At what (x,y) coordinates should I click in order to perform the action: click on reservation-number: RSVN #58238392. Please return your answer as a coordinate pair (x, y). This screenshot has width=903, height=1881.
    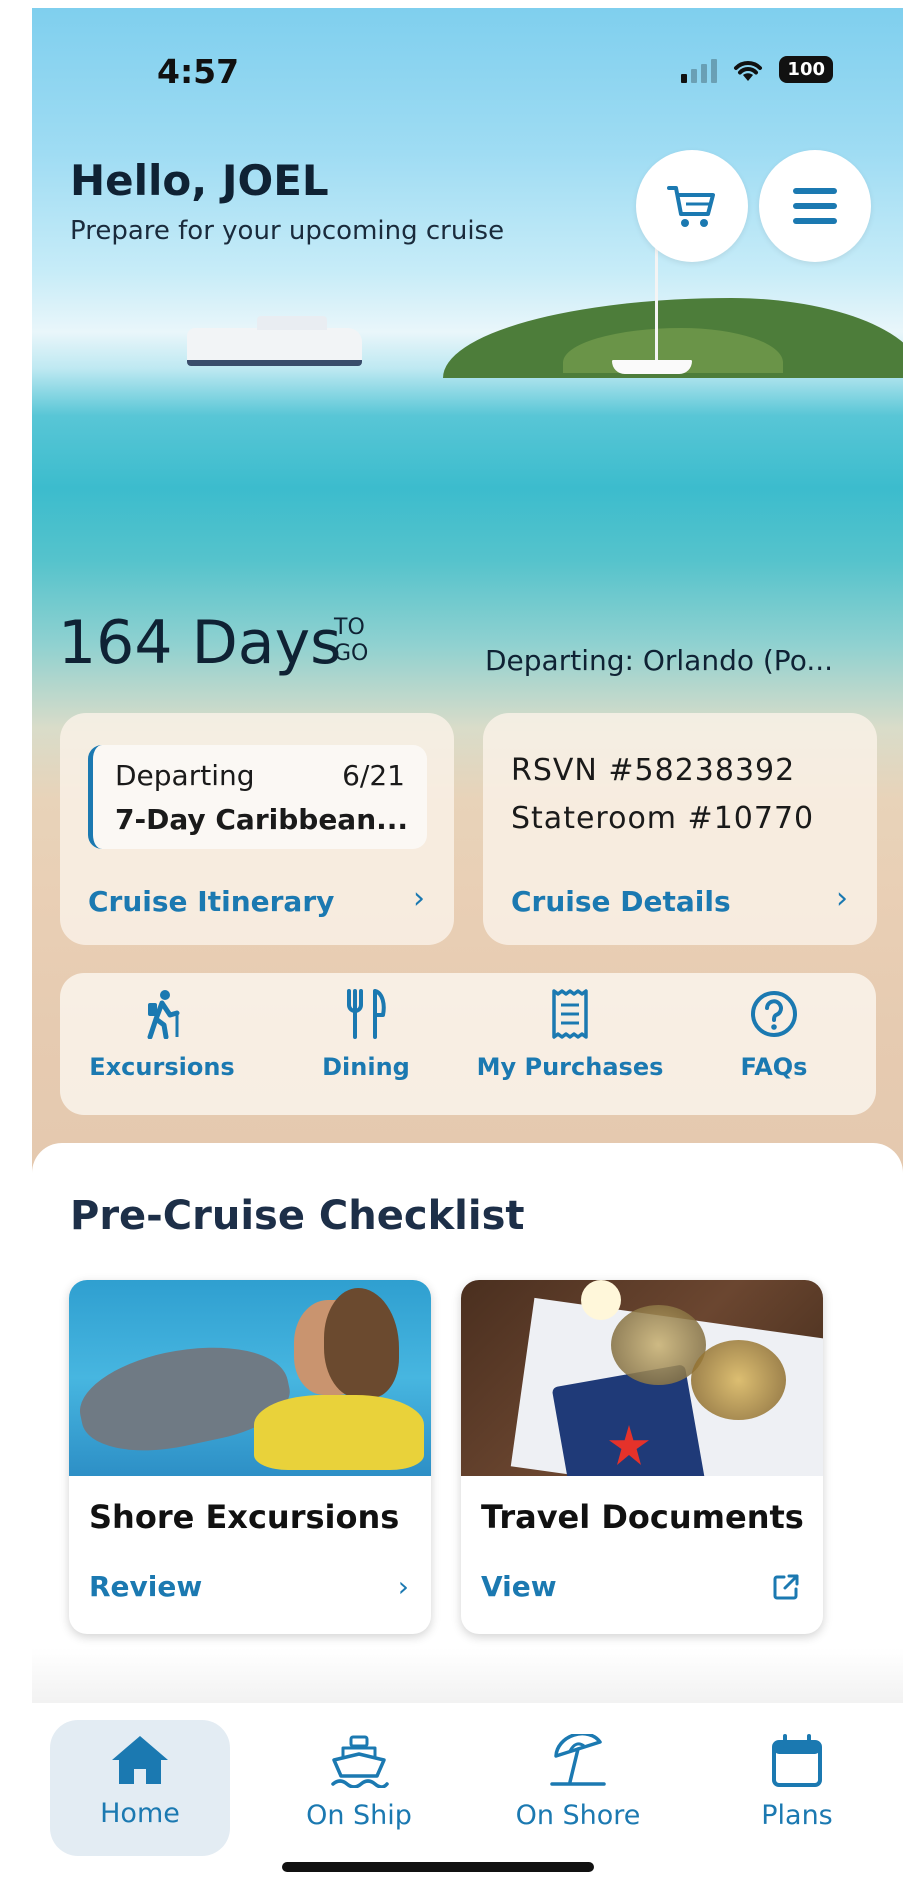
    Looking at the image, I should click on (653, 770).